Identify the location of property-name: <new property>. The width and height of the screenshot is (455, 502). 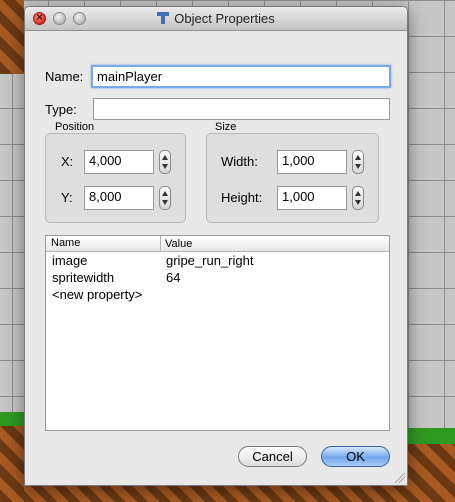
(97, 294).